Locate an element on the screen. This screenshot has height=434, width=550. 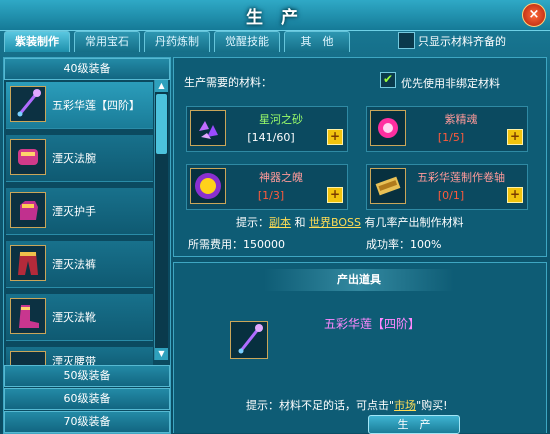
rate-value: 100% is located at coordinates (426, 244).